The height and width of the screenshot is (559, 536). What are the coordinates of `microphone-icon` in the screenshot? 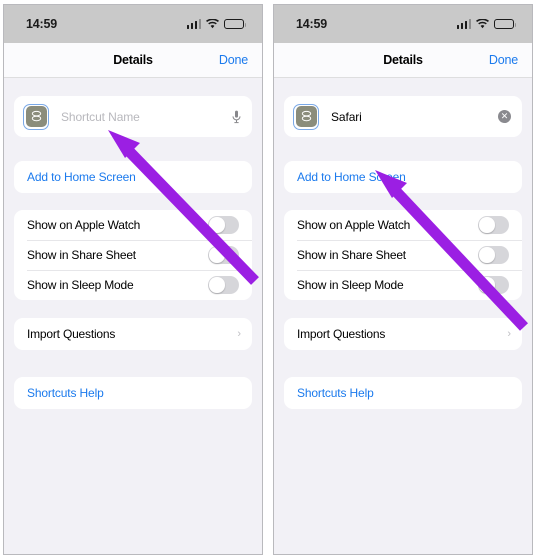 It's located at (236, 117).